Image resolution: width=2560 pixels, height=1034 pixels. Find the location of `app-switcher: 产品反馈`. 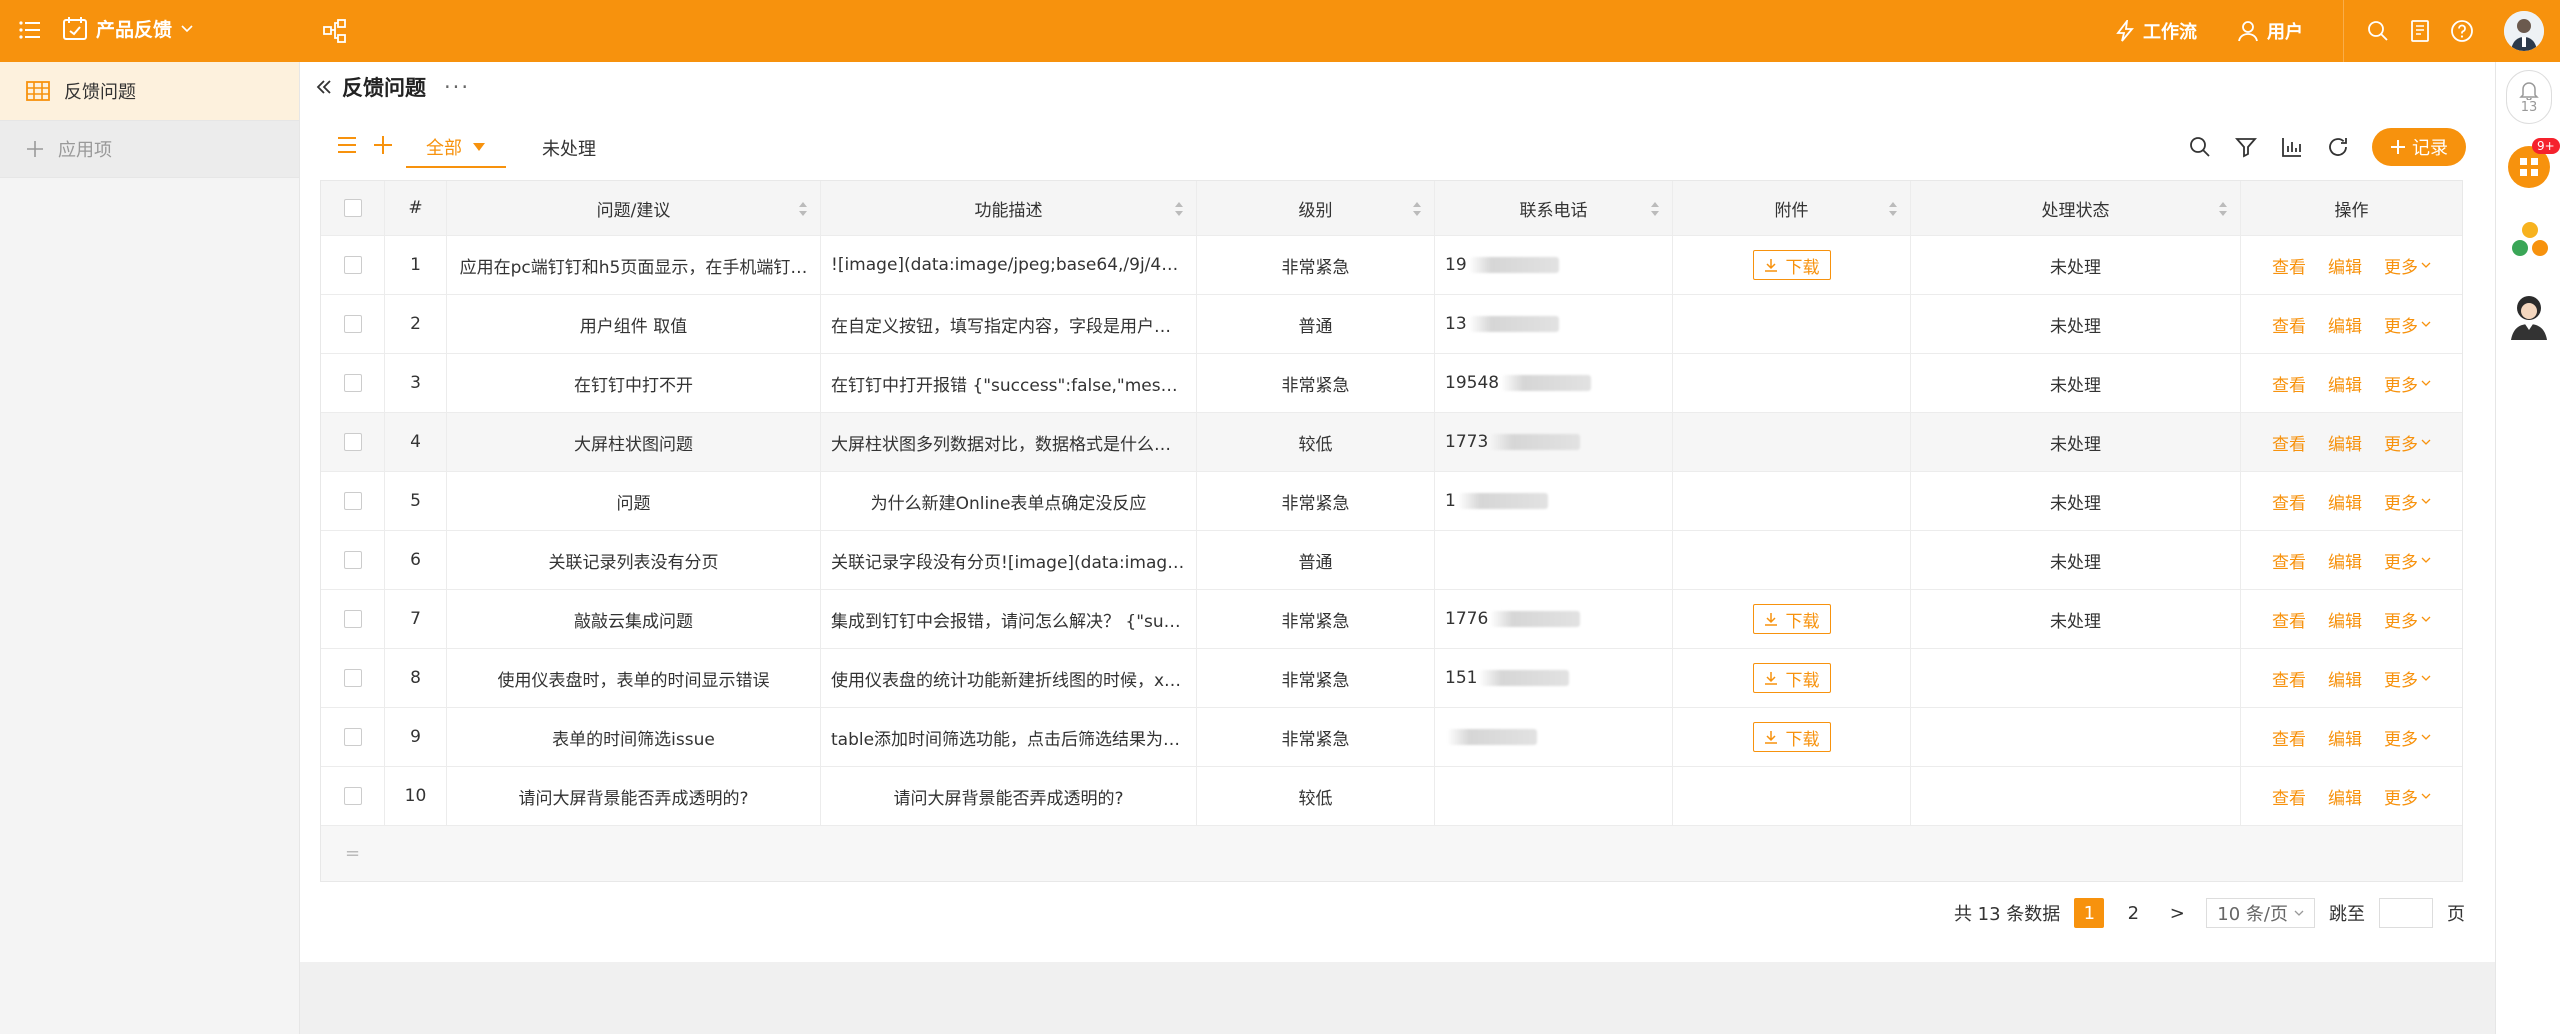

app-switcher: 产品反馈 is located at coordinates (128, 28).